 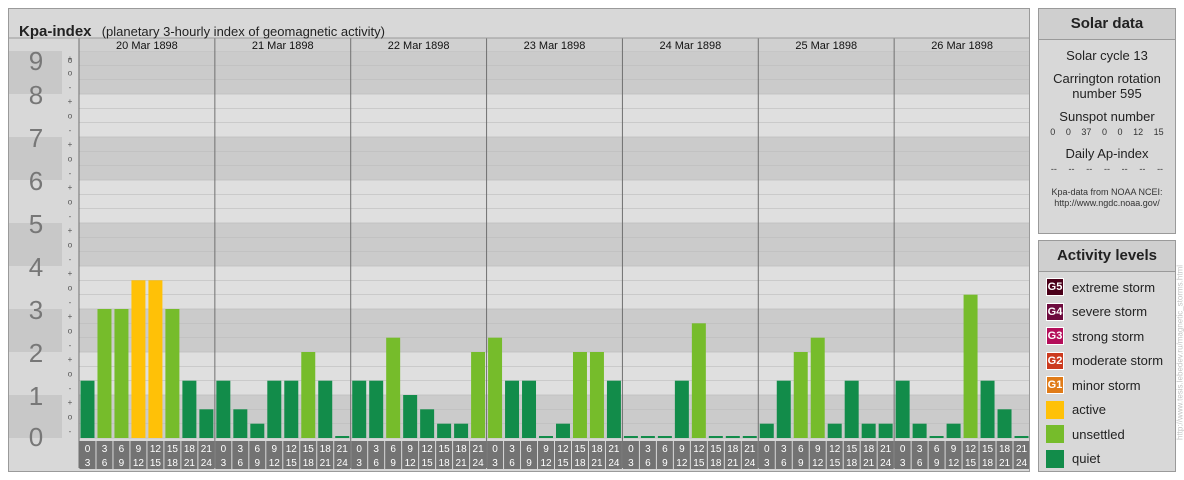 What do you see at coordinates (1107, 410) in the screenshot?
I see `legend-item: active` at bounding box center [1107, 410].